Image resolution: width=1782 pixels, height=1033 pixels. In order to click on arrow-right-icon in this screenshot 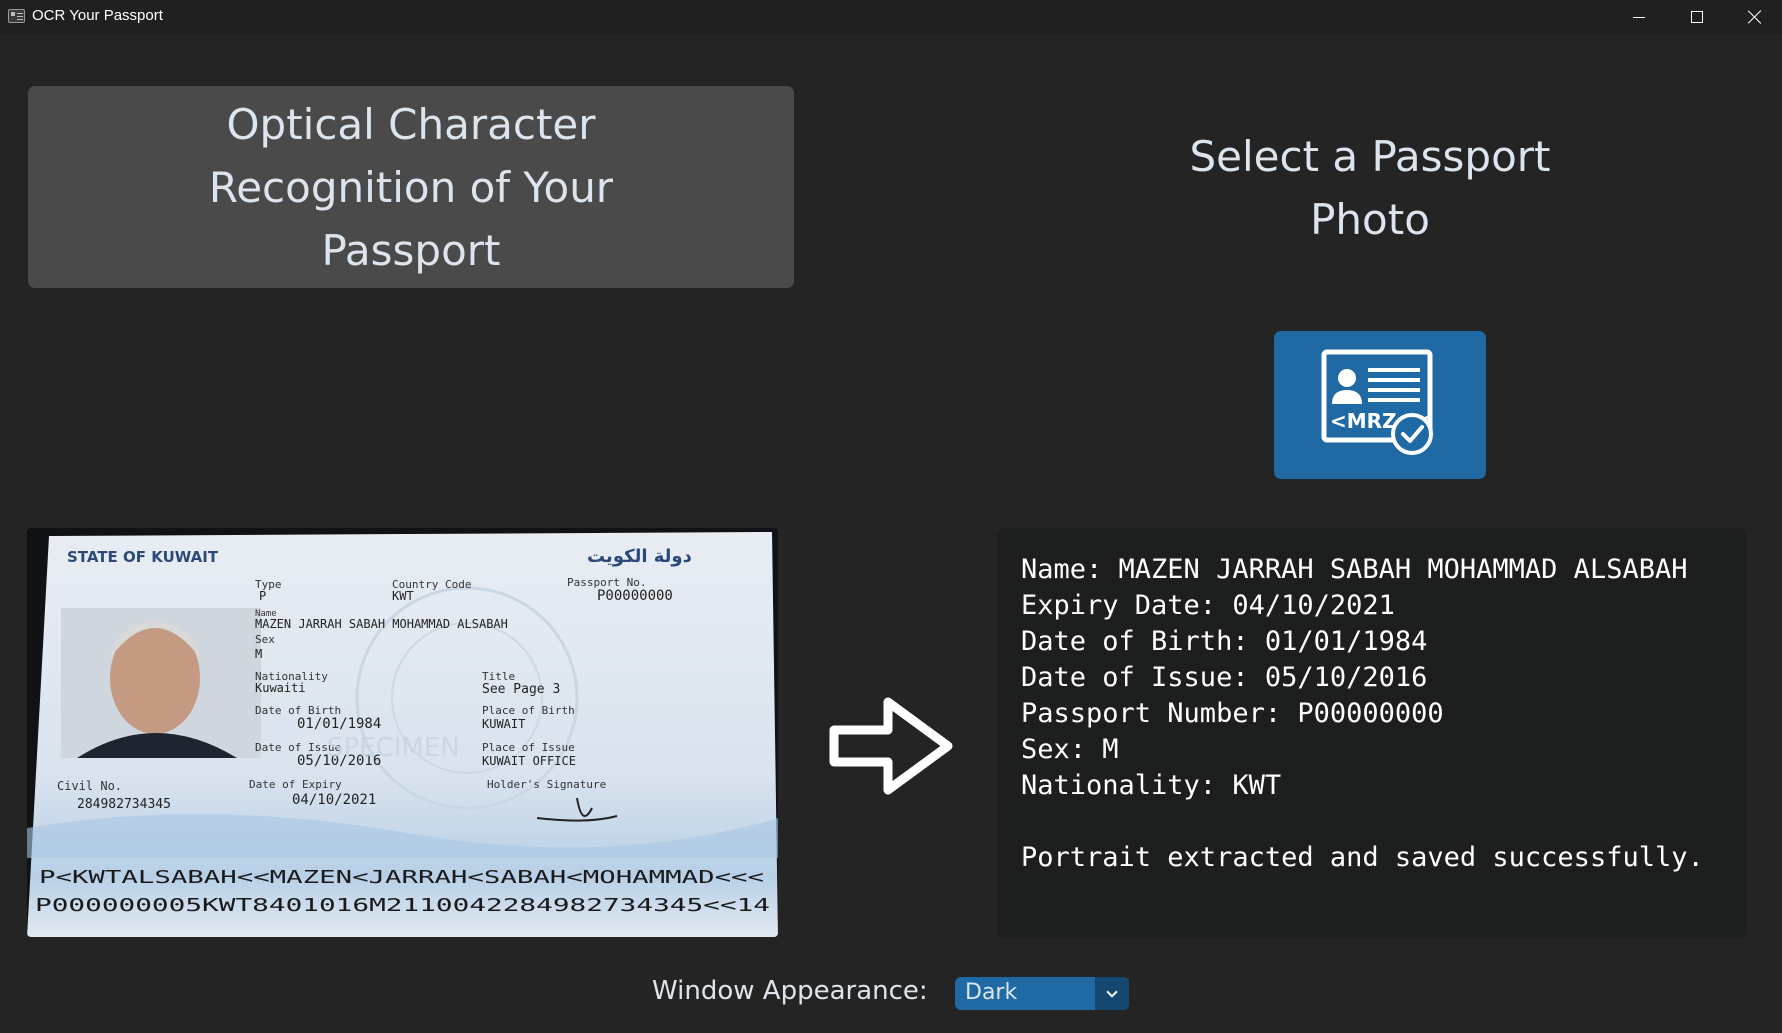, I will do `click(891, 746)`.